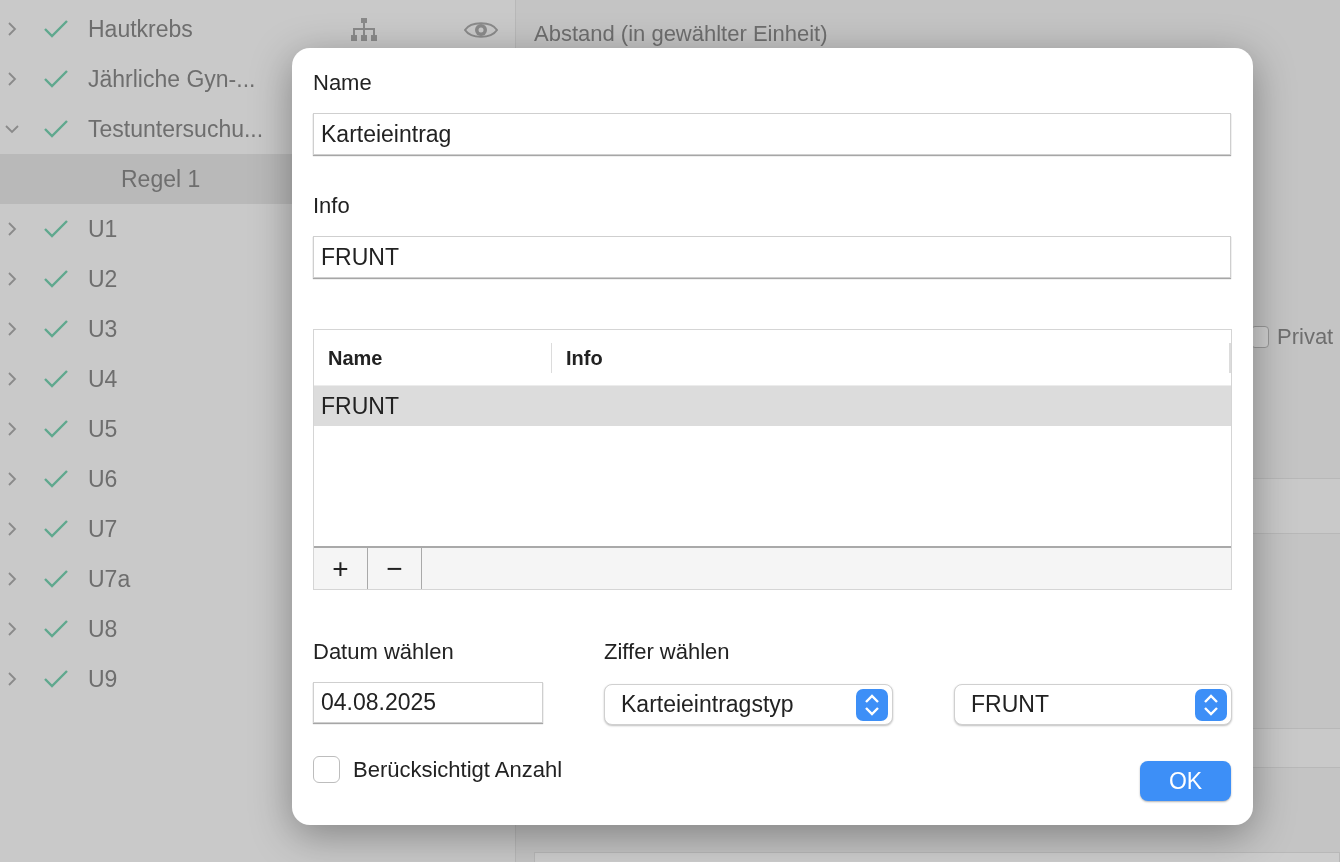 Image resolution: width=1340 pixels, height=862 pixels. What do you see at coordinates (433, 357) in the screenshot?
I see `column-header: Name` at bounding box center [433, 357].